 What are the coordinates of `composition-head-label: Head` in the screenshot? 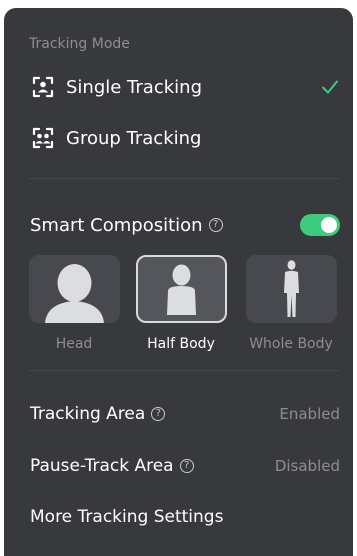 It's located at (74, 344).